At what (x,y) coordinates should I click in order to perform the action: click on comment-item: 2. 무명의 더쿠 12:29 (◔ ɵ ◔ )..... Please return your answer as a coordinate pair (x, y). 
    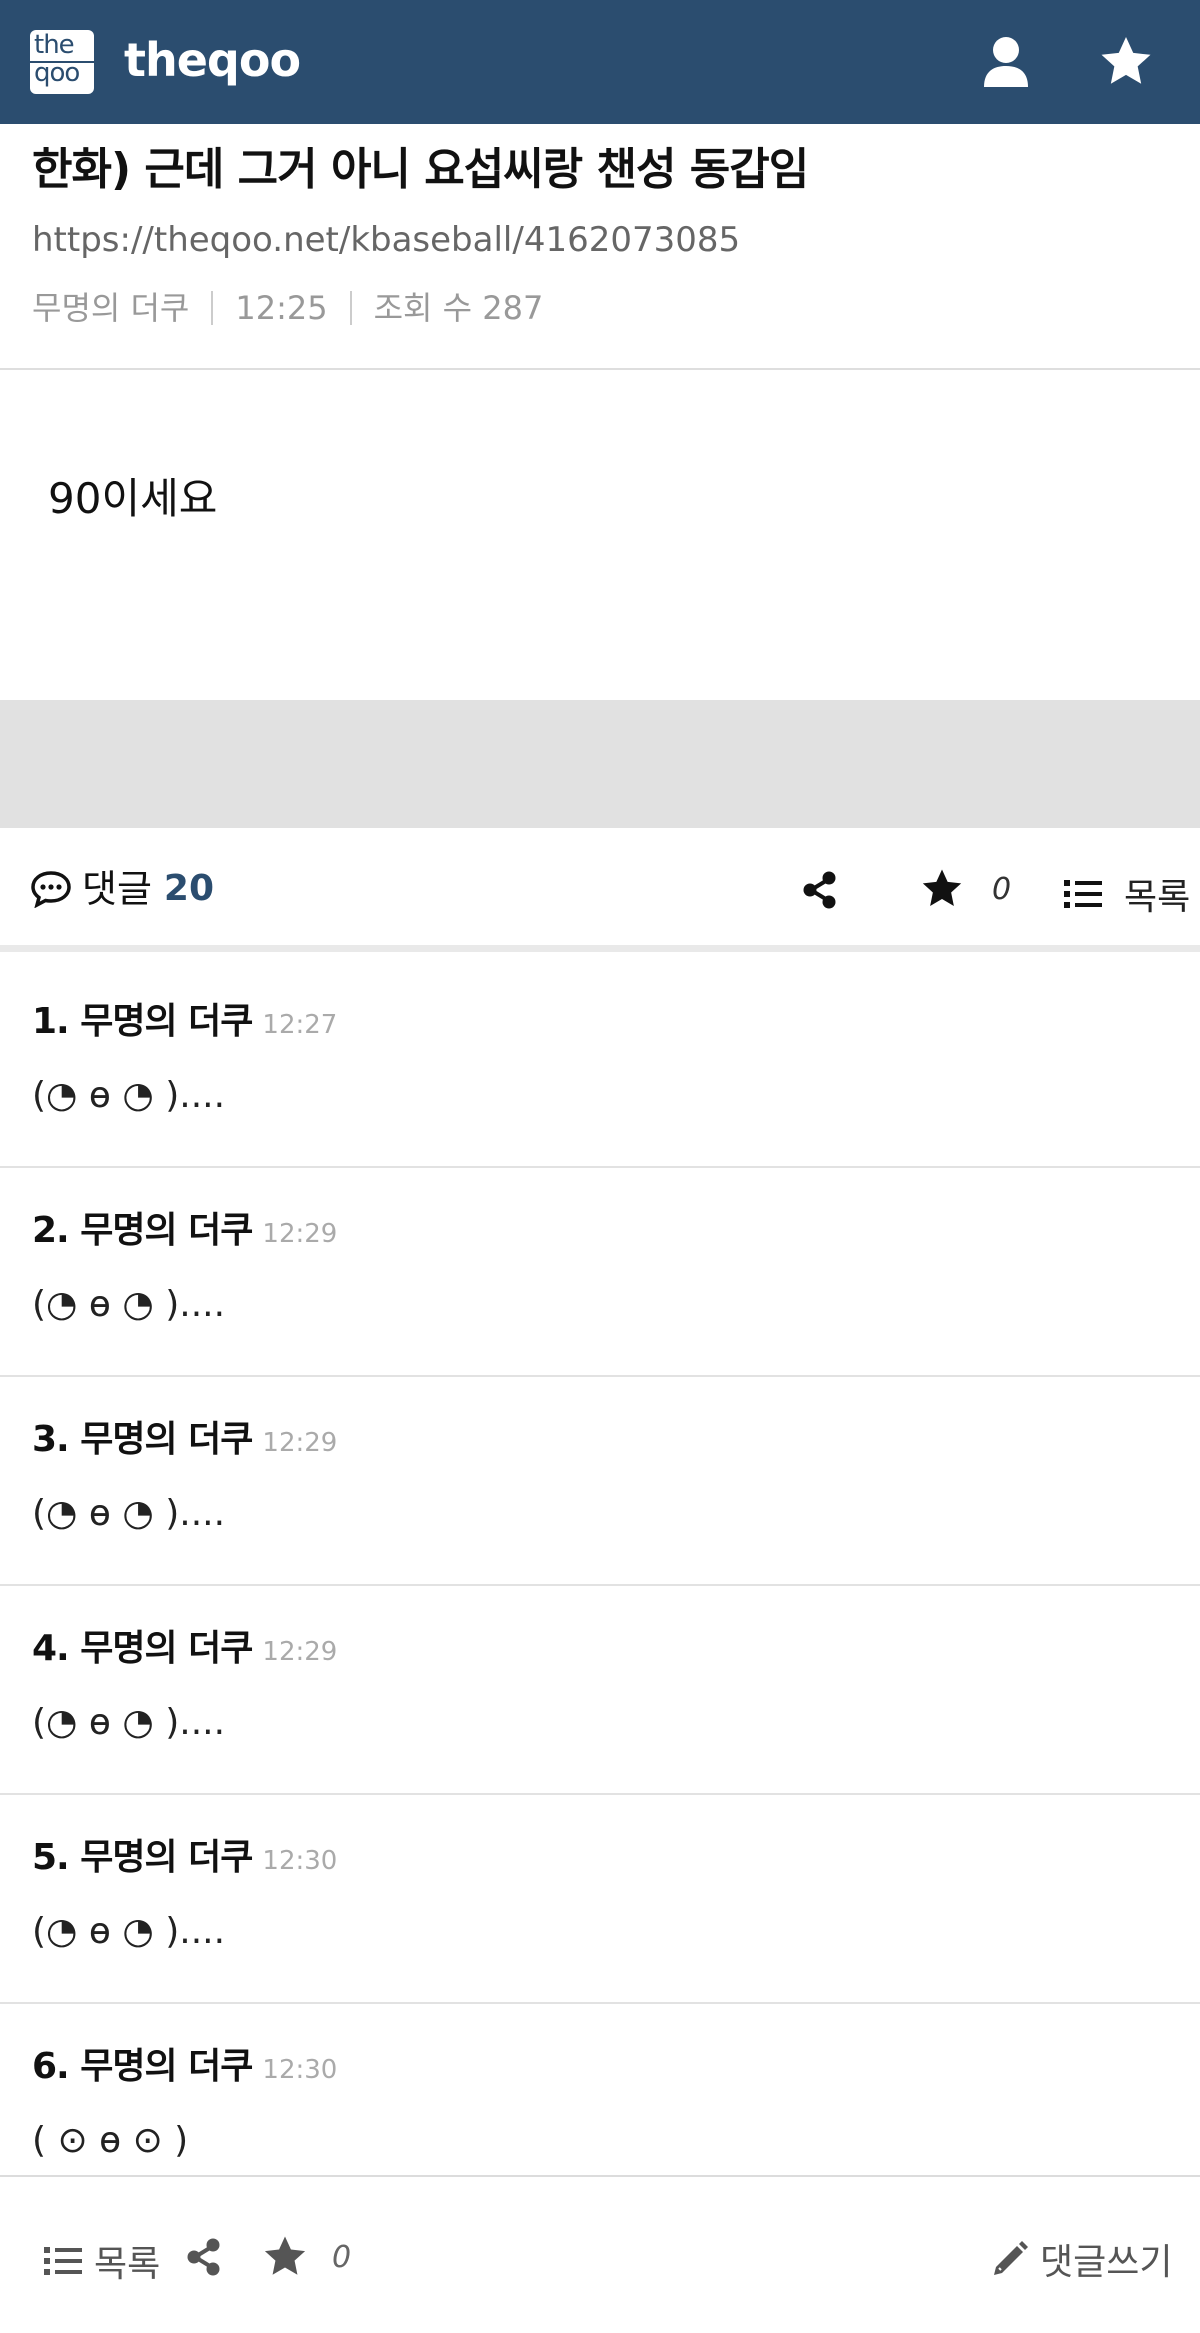
    Looking at the image, I should click on (600, 1272).